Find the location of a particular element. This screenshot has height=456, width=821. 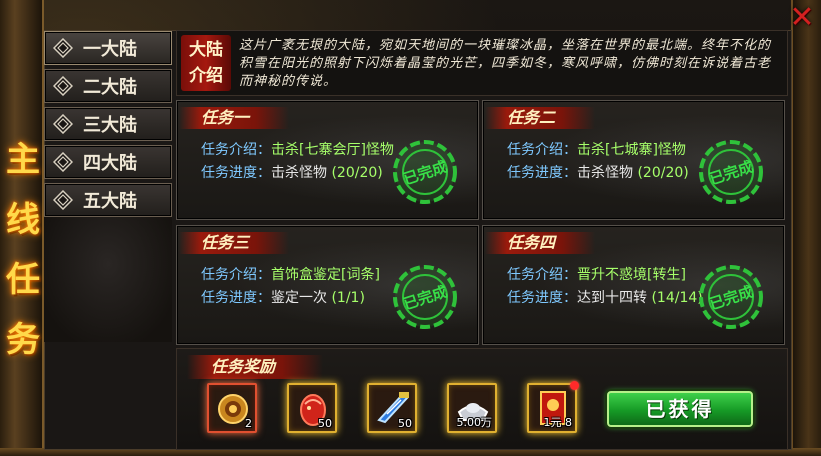

tab-label: 五大陆 is located at coordinates (110, 201).